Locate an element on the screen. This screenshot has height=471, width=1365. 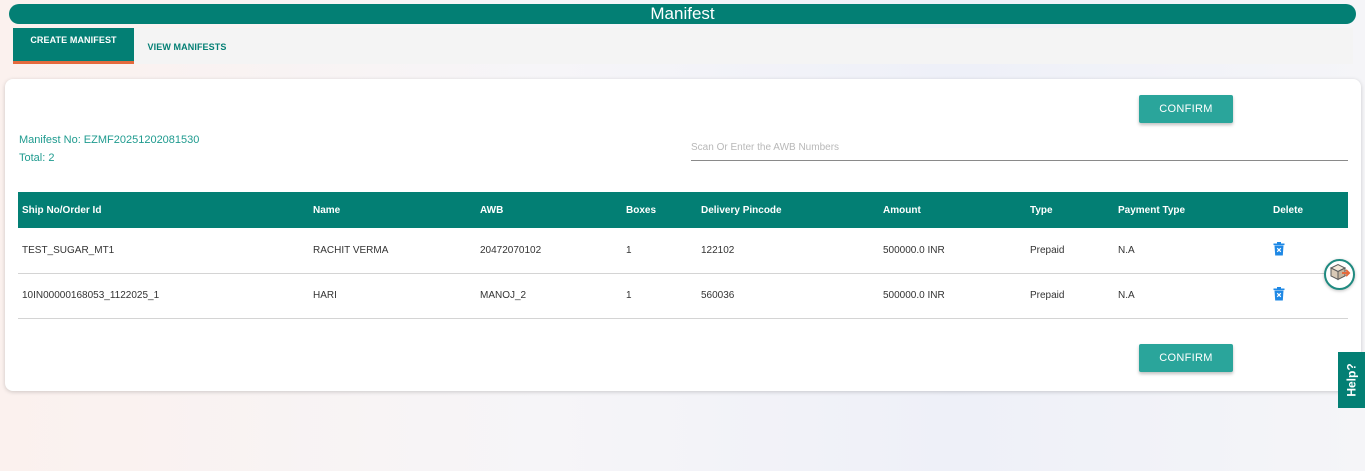
tab-view-manifests: VIEW MANIFESTS is located at coordinates (187, 46).